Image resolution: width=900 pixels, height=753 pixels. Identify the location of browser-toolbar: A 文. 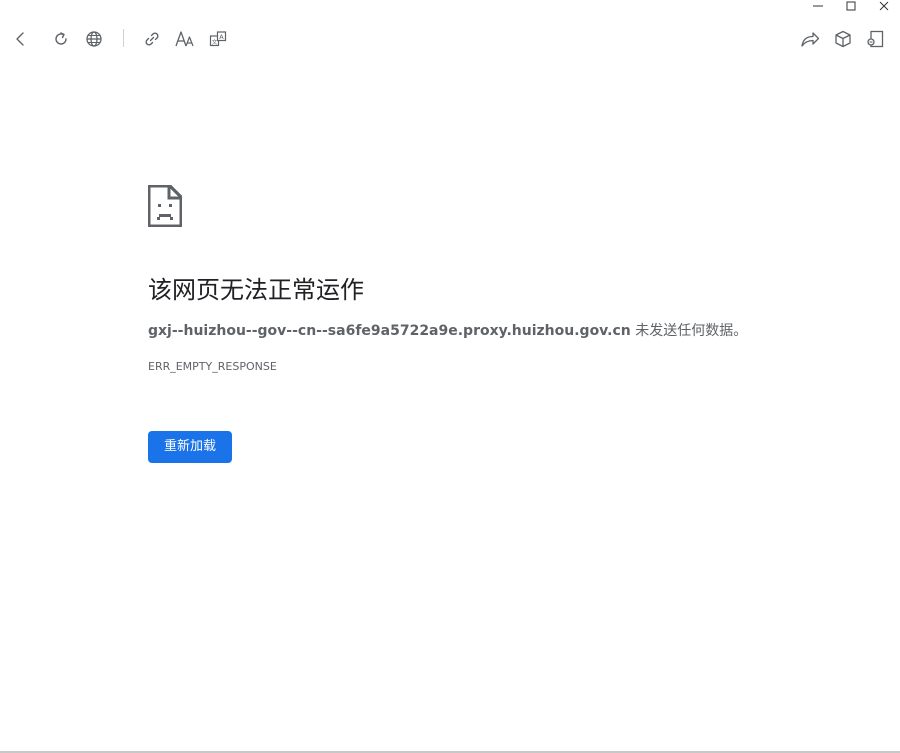
(450, 39).